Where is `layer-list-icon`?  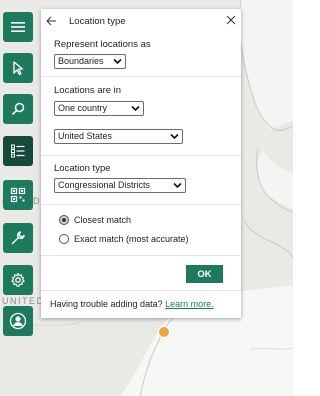
layer-list-icon is located at coordinates (18, 151).